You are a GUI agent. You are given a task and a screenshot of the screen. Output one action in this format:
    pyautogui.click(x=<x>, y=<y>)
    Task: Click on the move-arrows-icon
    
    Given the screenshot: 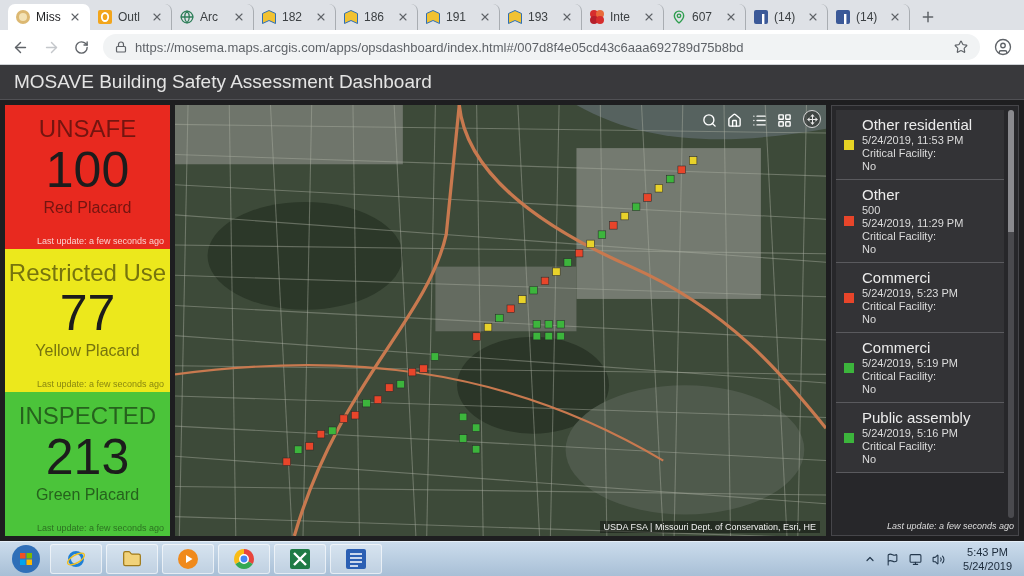 What is the action you would take?
    pyautogui.click(x=812, y=119)
    